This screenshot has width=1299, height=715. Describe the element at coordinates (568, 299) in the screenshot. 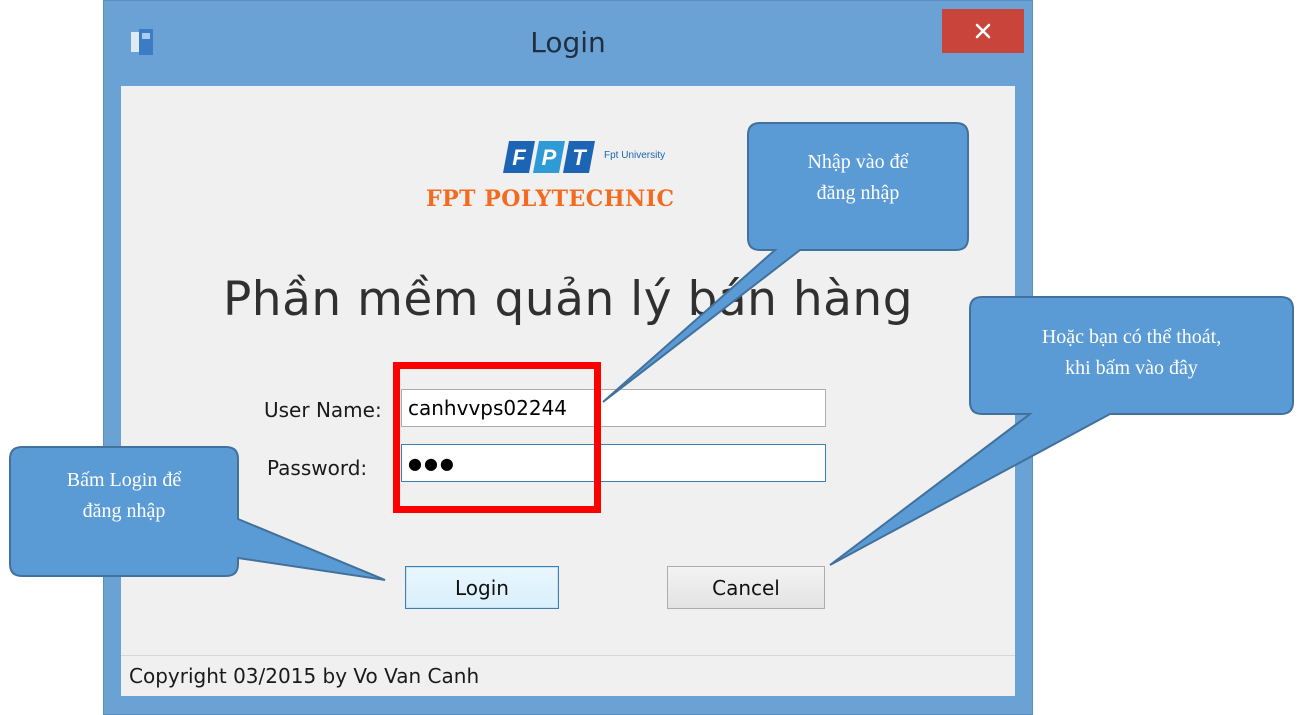

I see `app-heading: Phần mềm quản lý bán hàng` at that location.